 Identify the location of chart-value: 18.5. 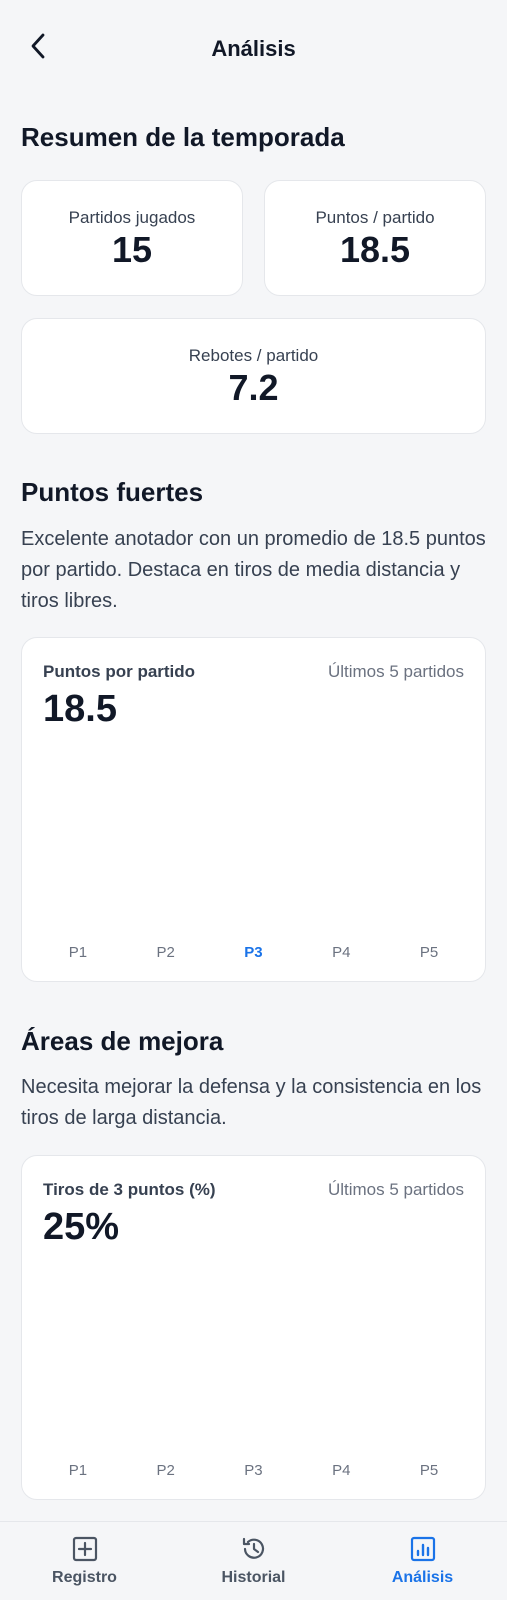
(80, 709).